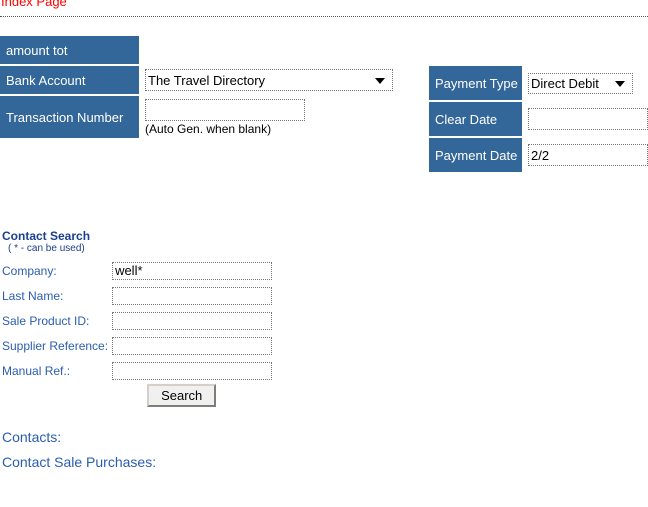 This screenshot has width=648, height=507. I want to click on bottom-section: Contacts: Contact Sale Purchases:, so click(200, 450).